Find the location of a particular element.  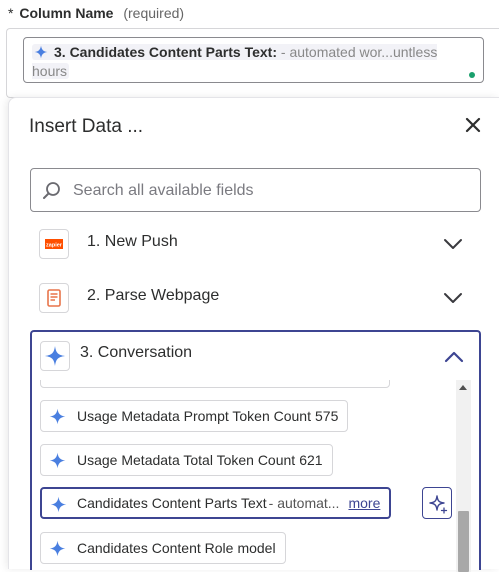

status-dot is located at coordinates (472, 75).